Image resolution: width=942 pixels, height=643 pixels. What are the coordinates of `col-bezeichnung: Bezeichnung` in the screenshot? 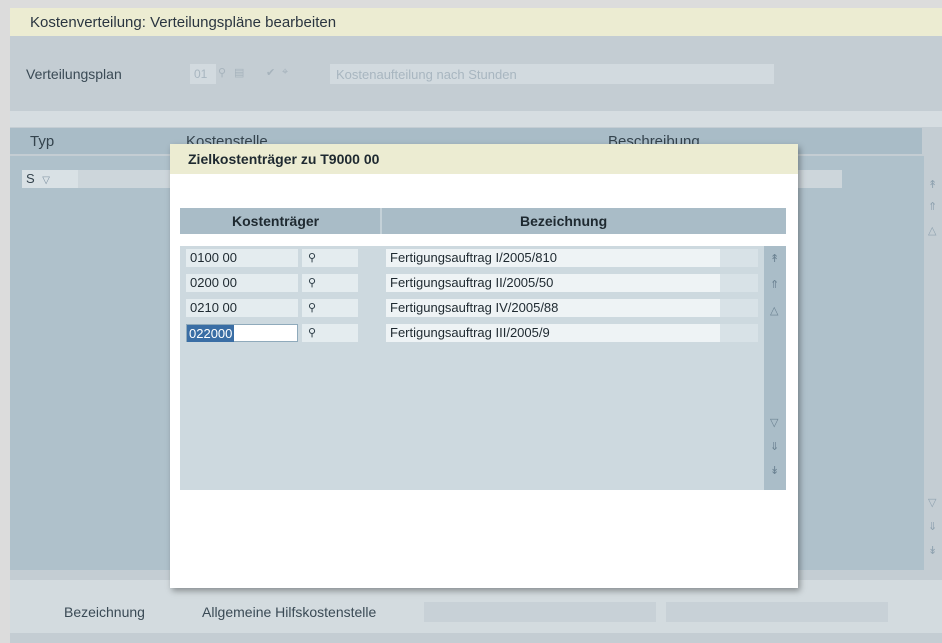 It's located at (563, 221).